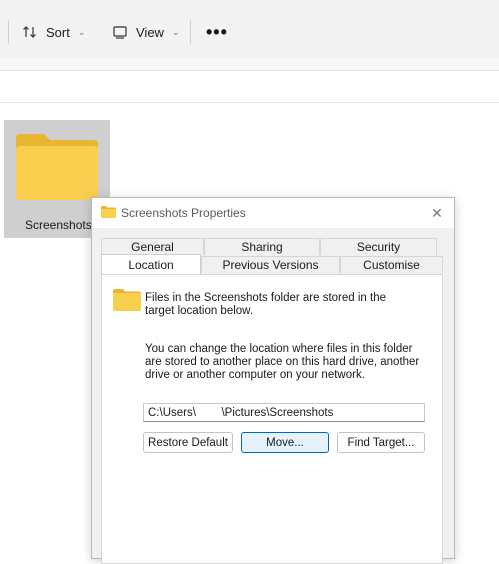  I want to click on more-options-button: •••, so click(217, 32).